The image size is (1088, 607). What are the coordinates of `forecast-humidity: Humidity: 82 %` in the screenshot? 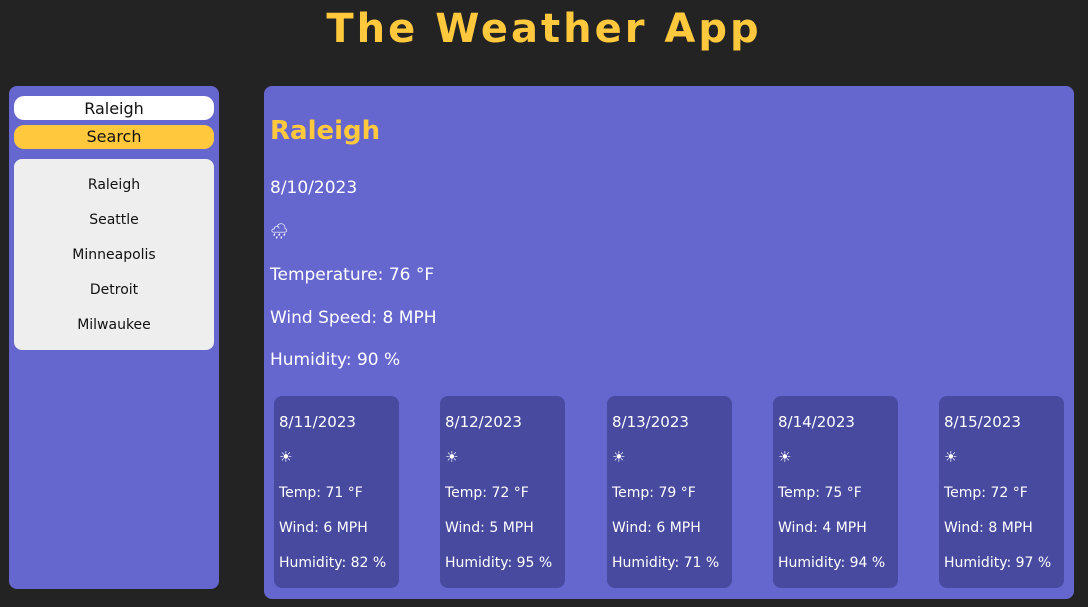 It's located at (333, 563).